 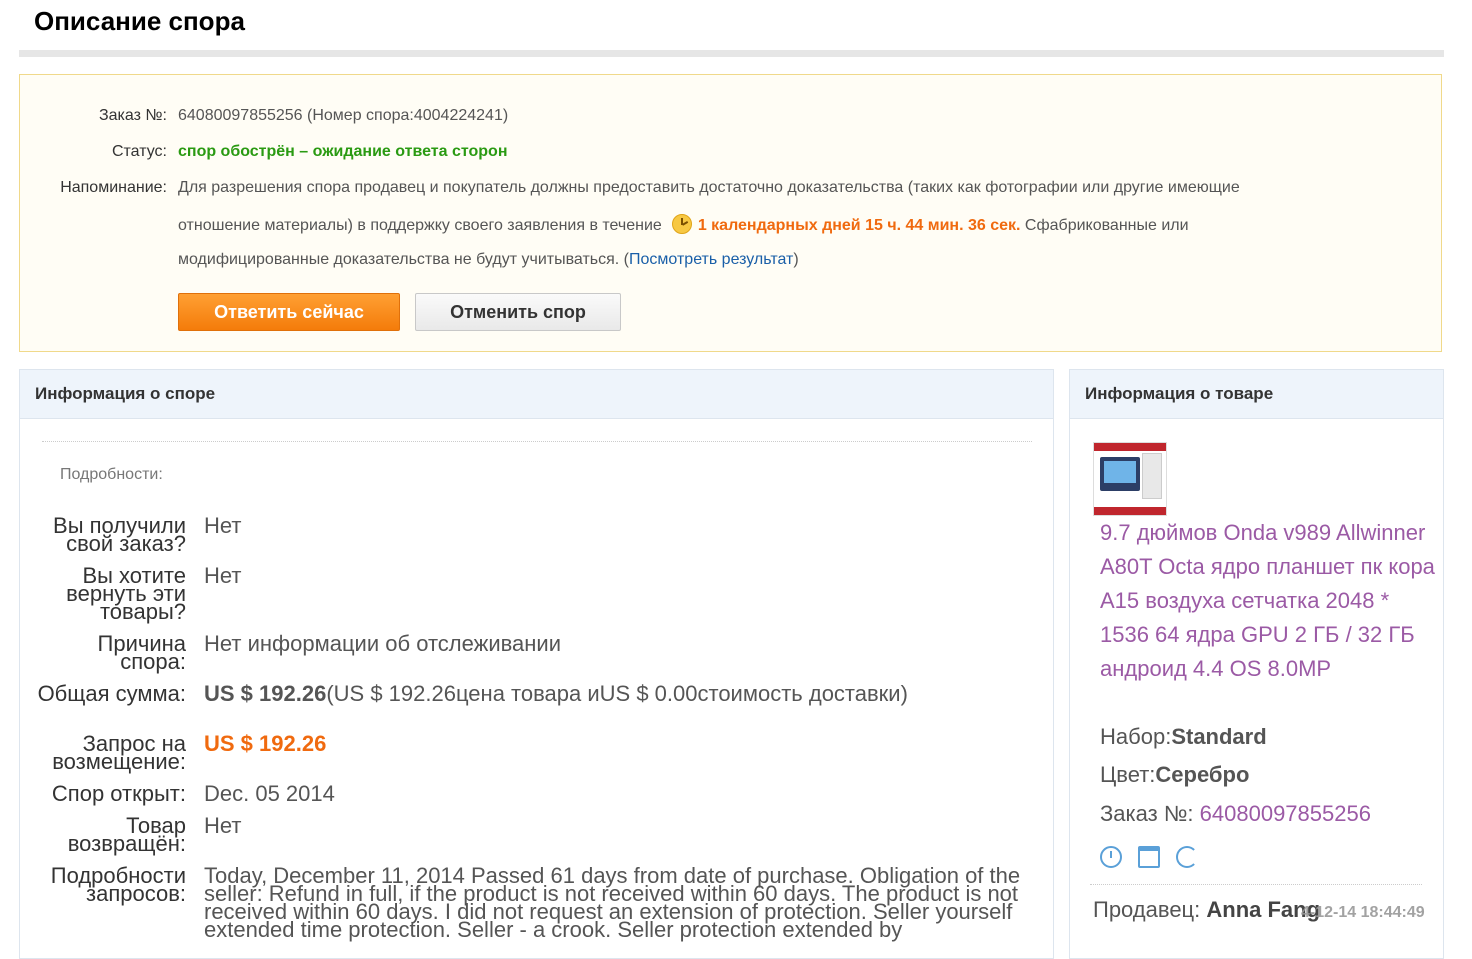 What do you see at coordinates (1219, 736) in the screenshot?
I see `set-value: Standard` at bounding box center [1219, 736].